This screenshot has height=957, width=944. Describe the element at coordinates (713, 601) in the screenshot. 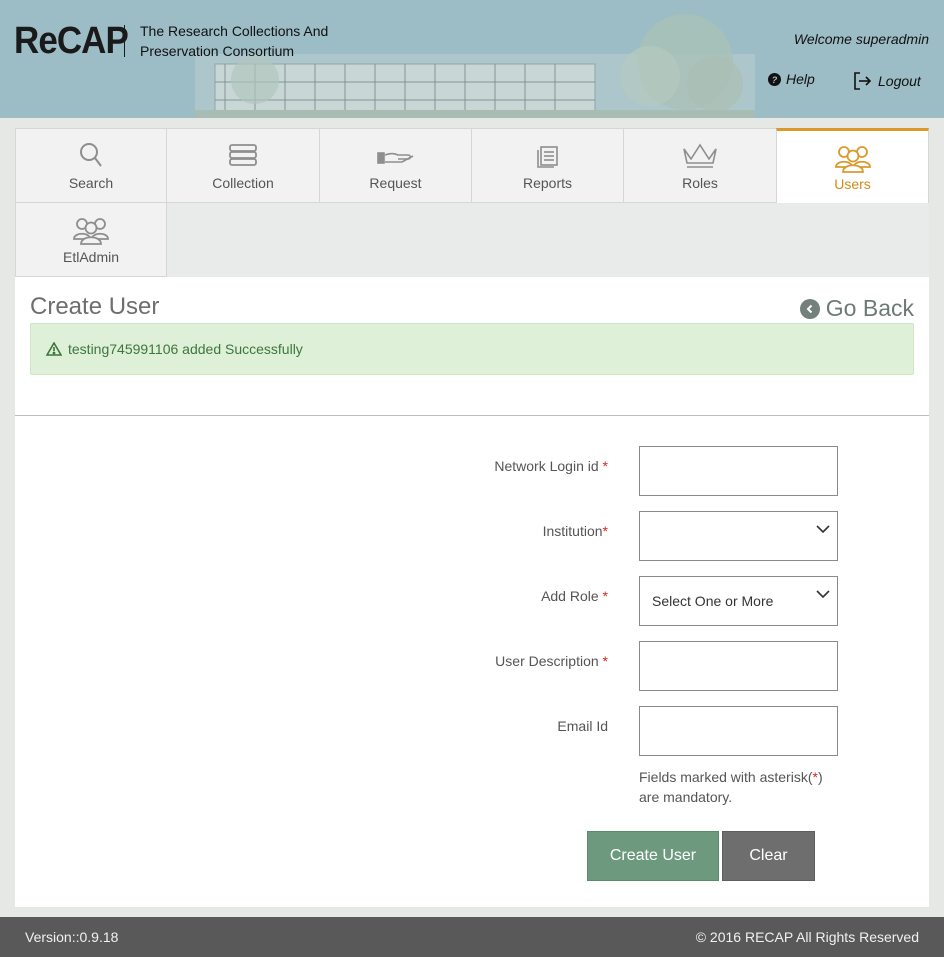

I see `add-role-value: Select One or More` at that location.